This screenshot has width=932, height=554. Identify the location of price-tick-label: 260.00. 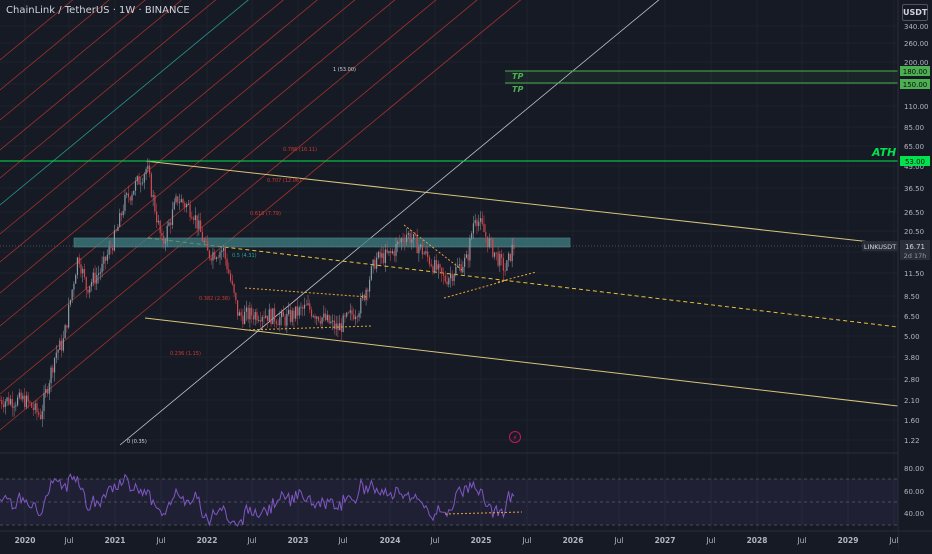
(916, 44).